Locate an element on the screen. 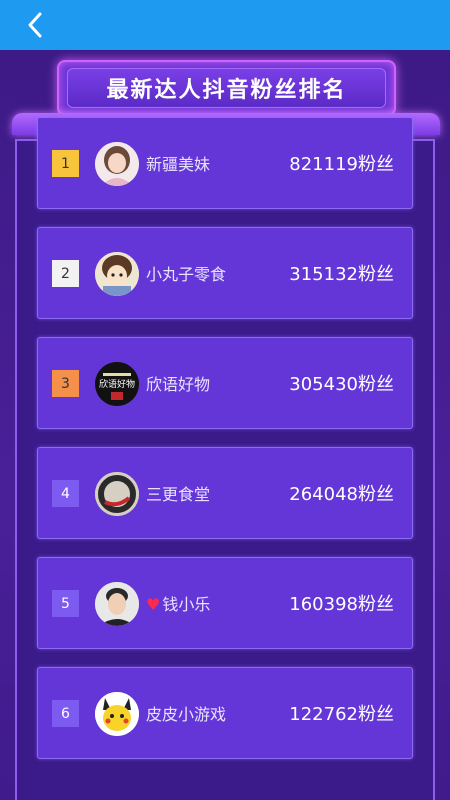 The height and width of the screenshot is (800, 450). shop-logo-icon: 欣语好物 is located at coordinates (117, 384).